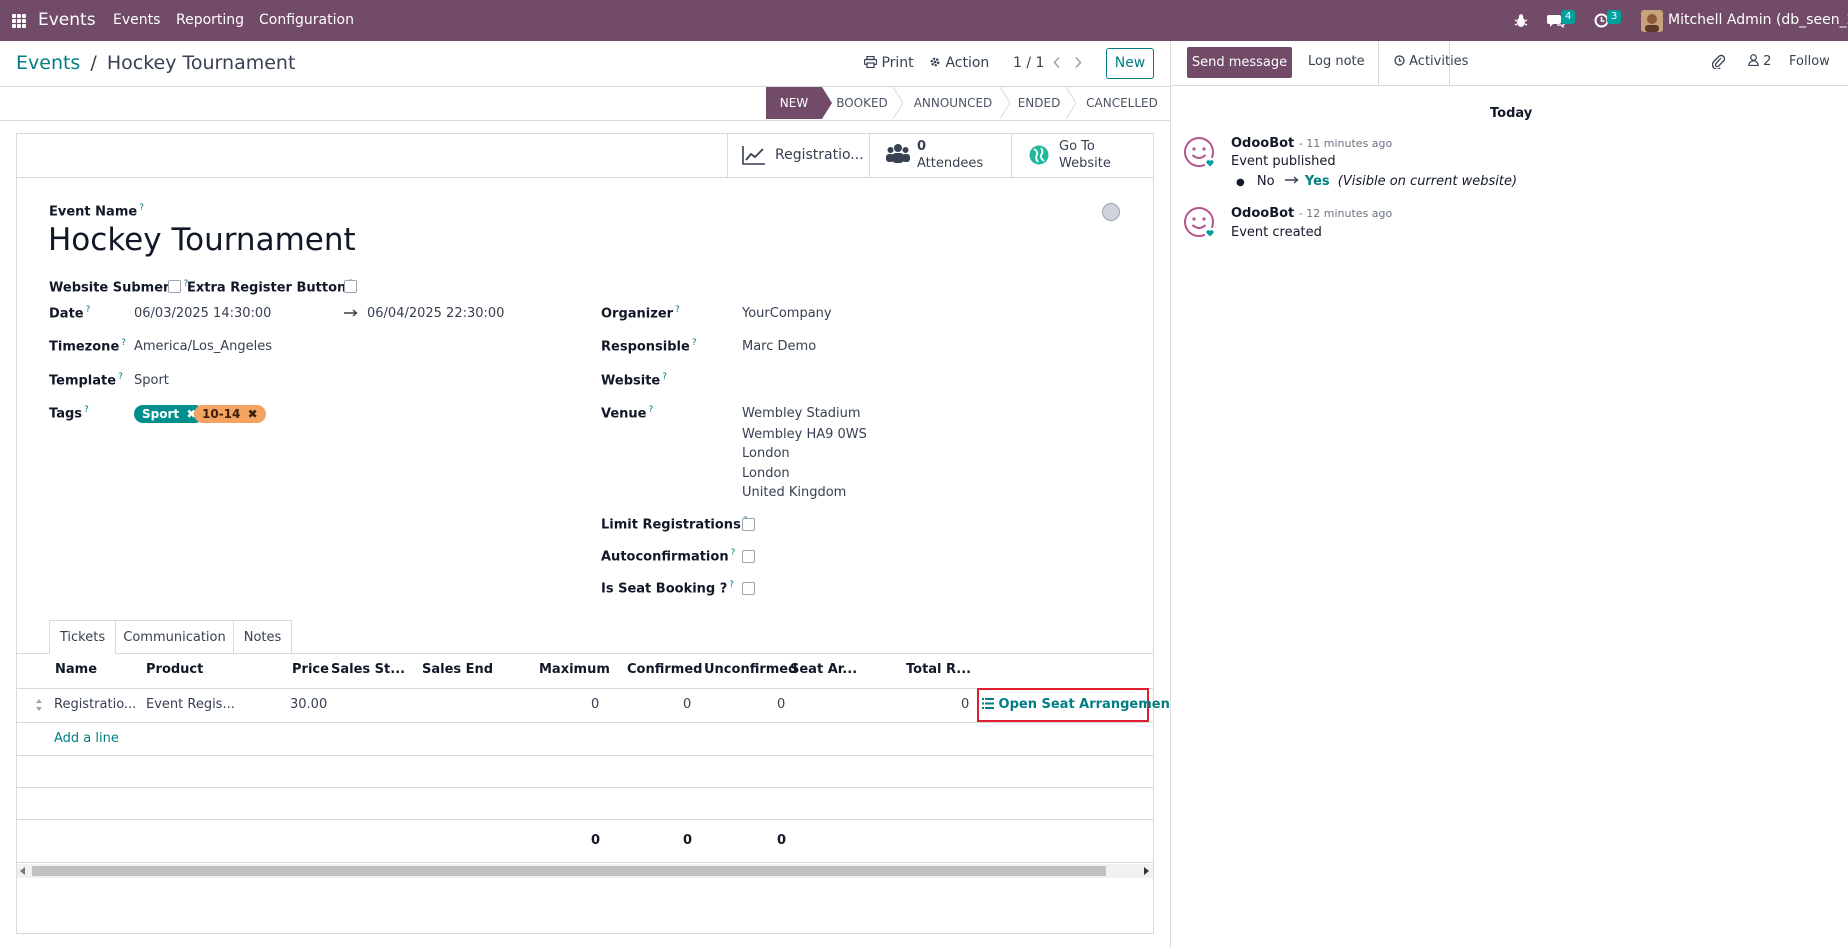 This screenshot has height=948, width=1848. What do you see at coordinates (174, 286) in the screenshot?
I see `website-submenu-checkbox` at bounding box center [174, 286].